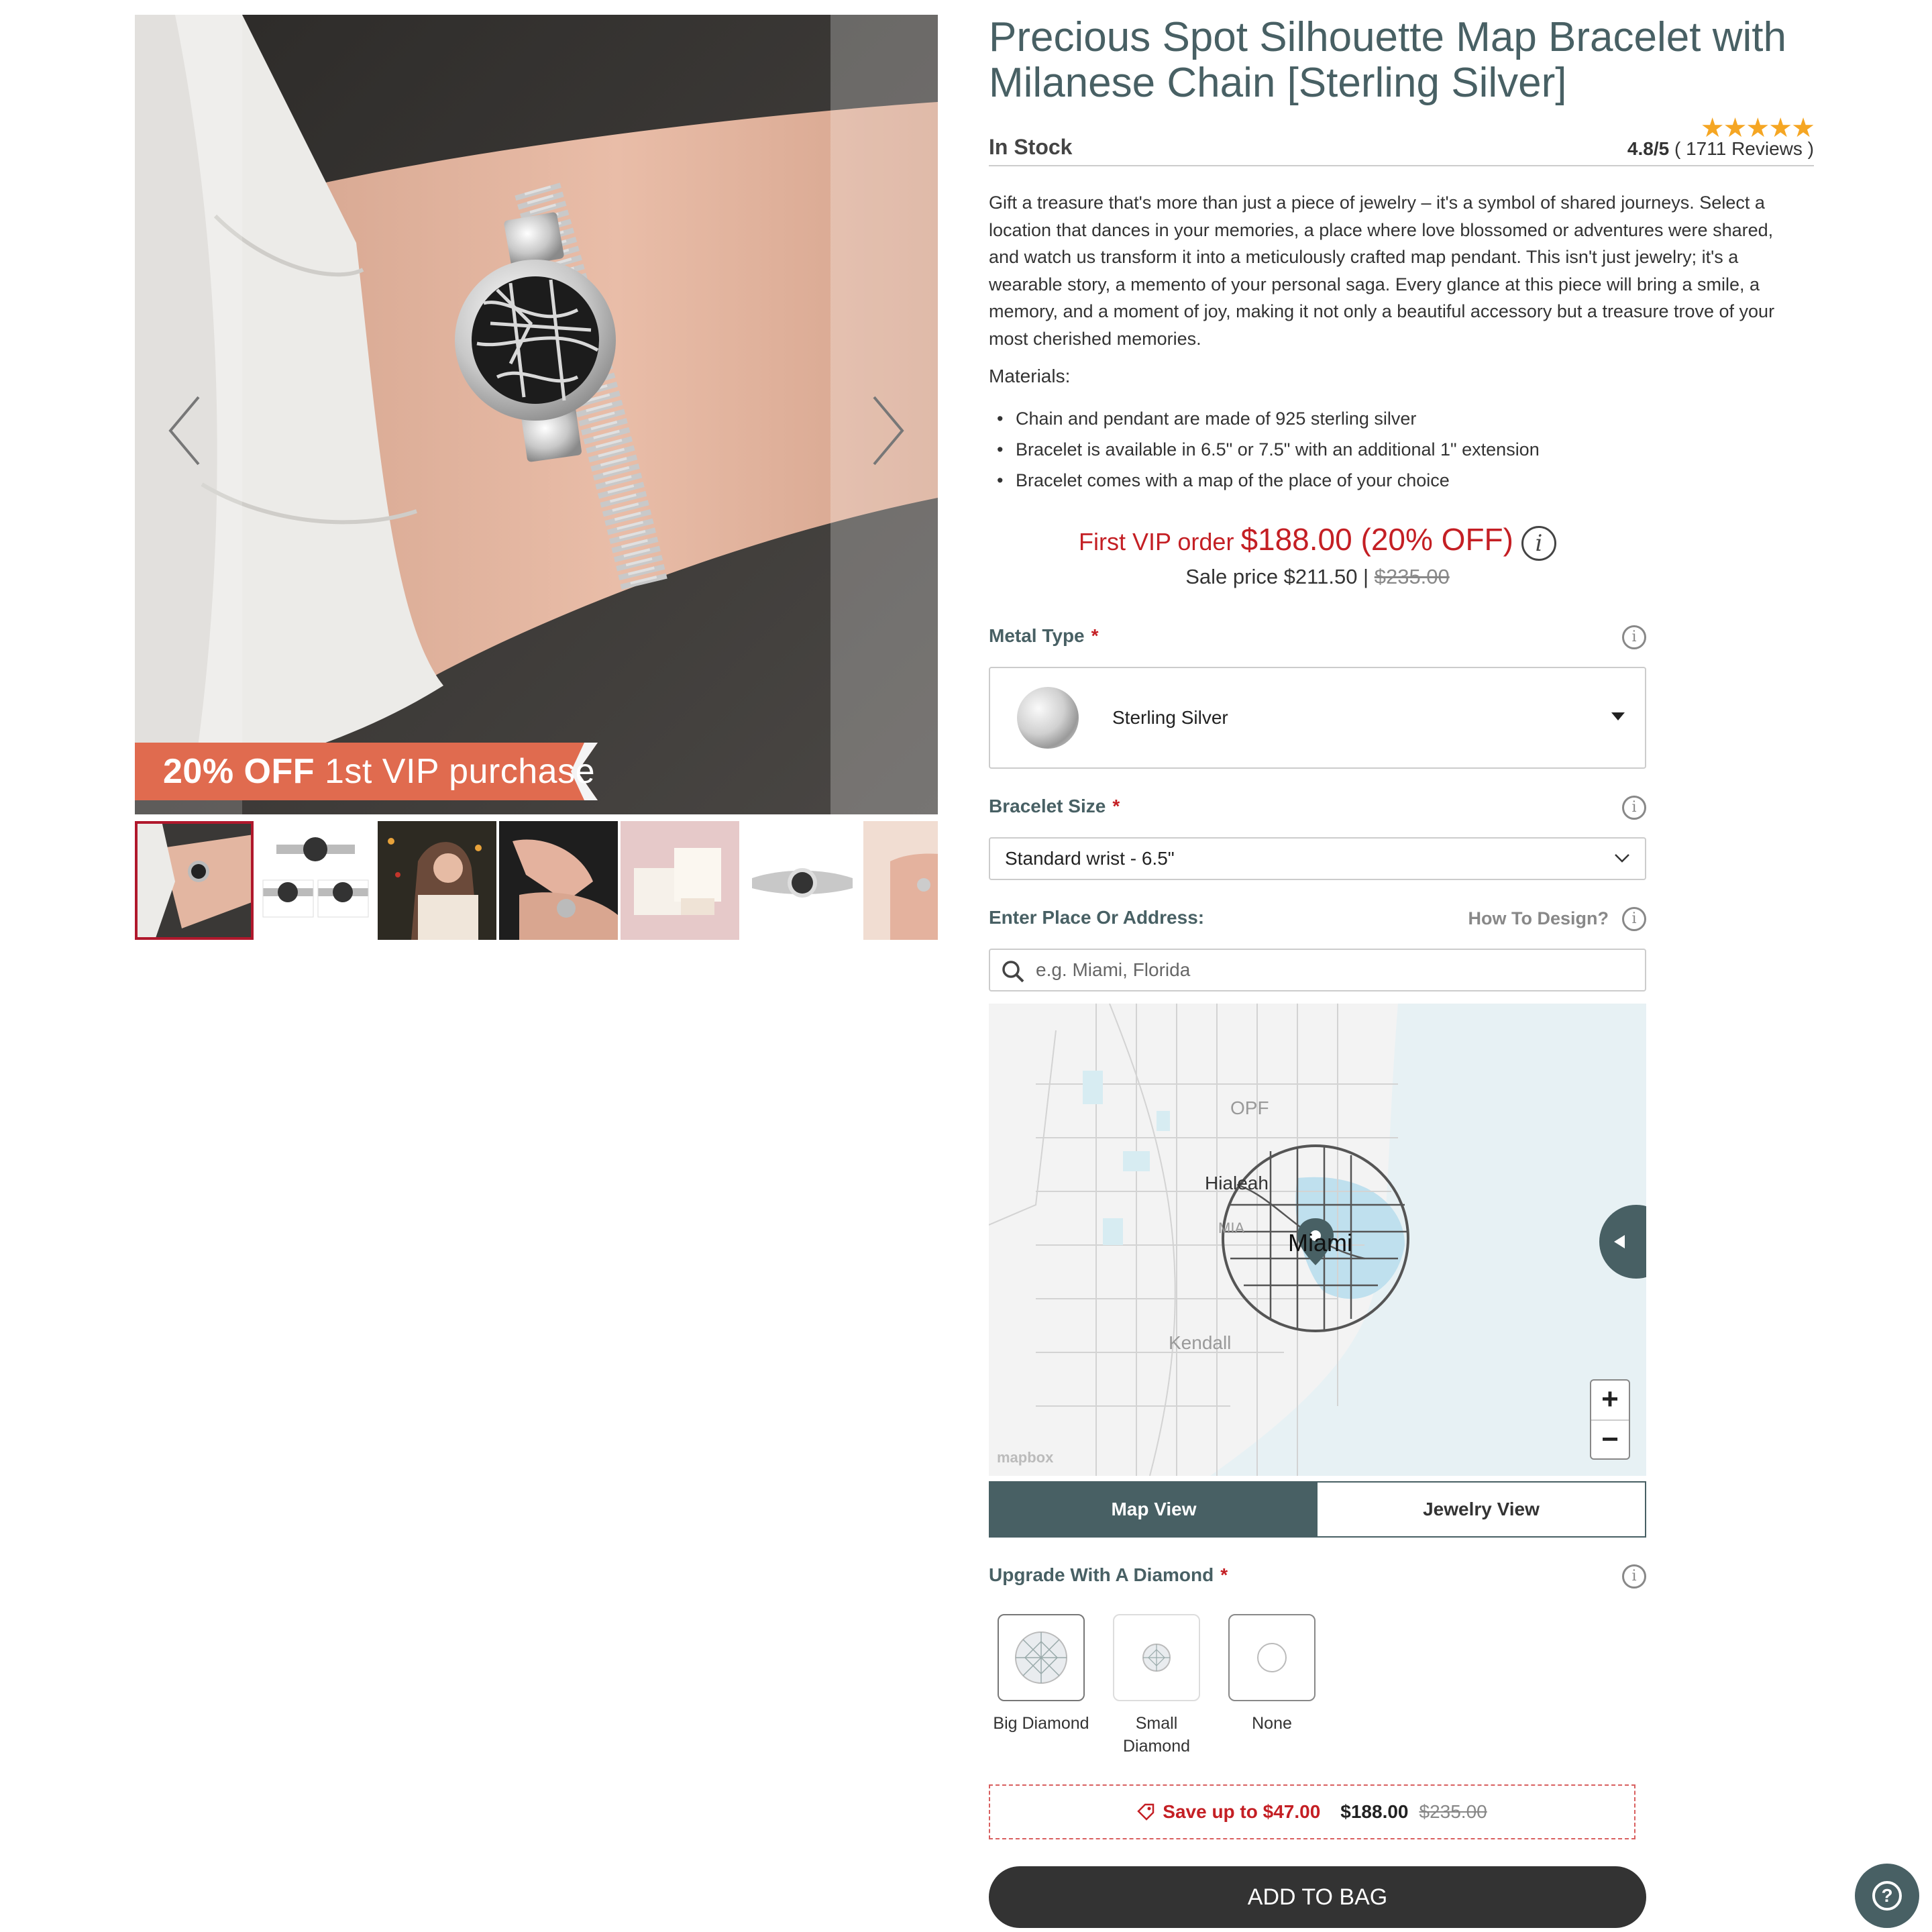 Image resolution: width=1932 pixels, height=1932 pixels. What do you see at coordinates (1031, 147) in the screenshot?
I see `stock-status: In Stock` at bounding box center [1031, 147].